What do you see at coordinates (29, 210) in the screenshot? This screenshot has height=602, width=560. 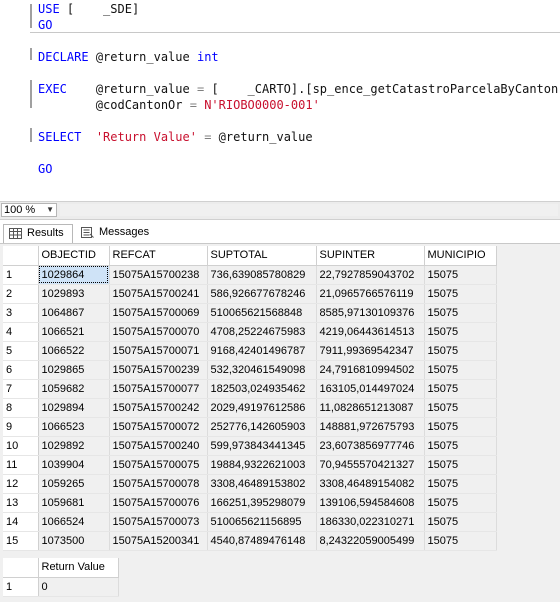 I see `zoom-dropdown: 100 % ▼` at bounding box center [29, 210].